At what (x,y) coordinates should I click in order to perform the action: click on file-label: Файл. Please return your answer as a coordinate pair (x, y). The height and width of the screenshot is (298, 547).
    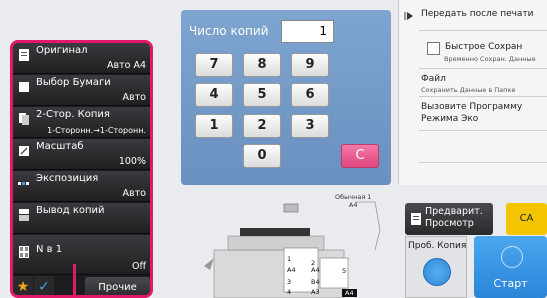
    Looking at the image, I should click on (433, 79).